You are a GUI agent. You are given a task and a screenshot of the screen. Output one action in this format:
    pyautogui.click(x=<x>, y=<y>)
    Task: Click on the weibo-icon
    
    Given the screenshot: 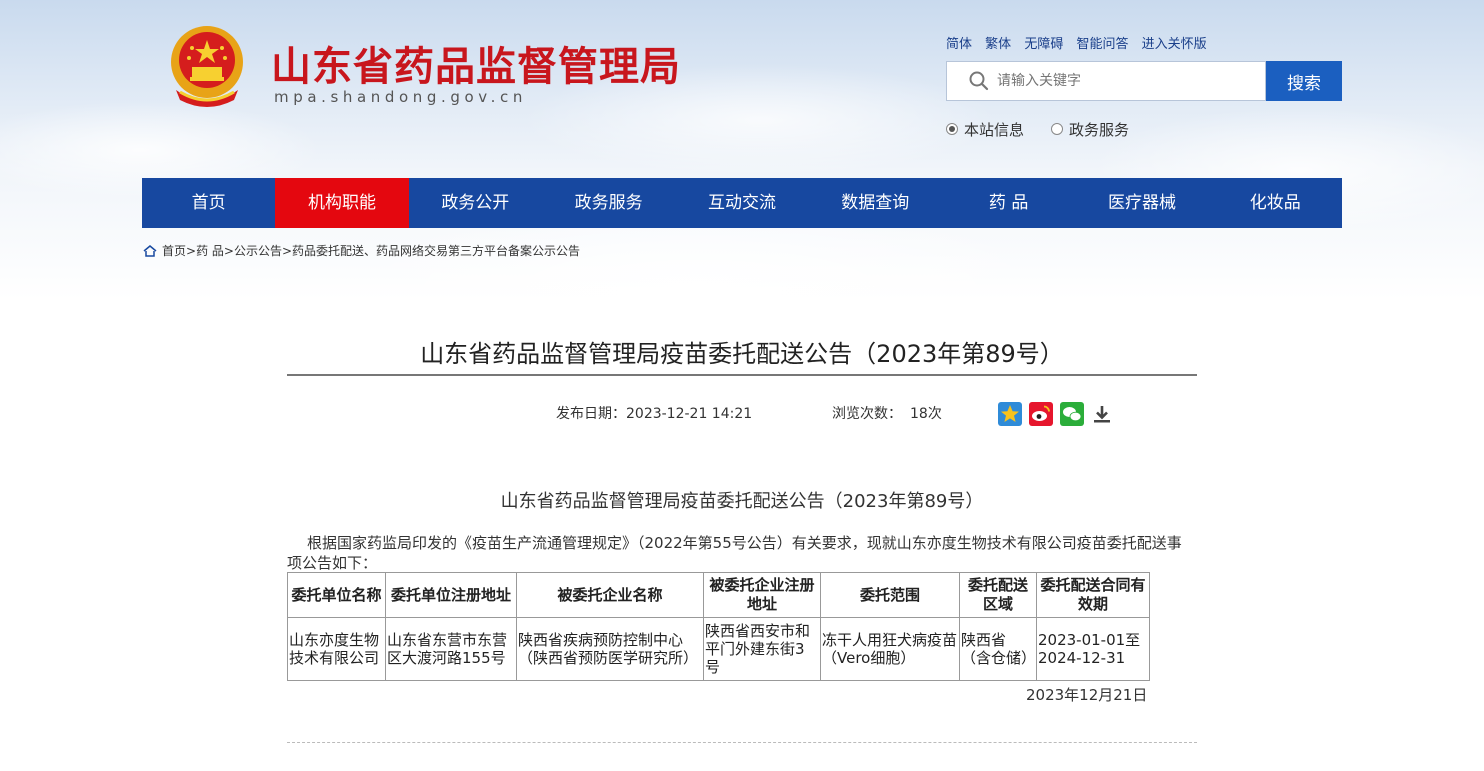 What is the action you would take?
    pyautogui.click(x=1041, y=414)
    